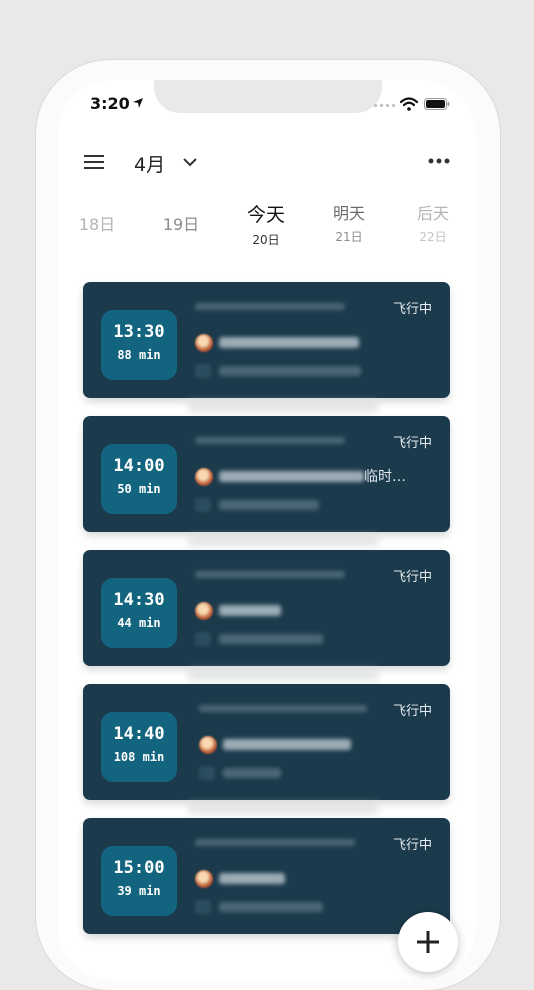 Image resolution: width=534 pixels, height=990 pixels. I want to click on flight-card: 14:30 44 min 飞行中, so click(266, 608).